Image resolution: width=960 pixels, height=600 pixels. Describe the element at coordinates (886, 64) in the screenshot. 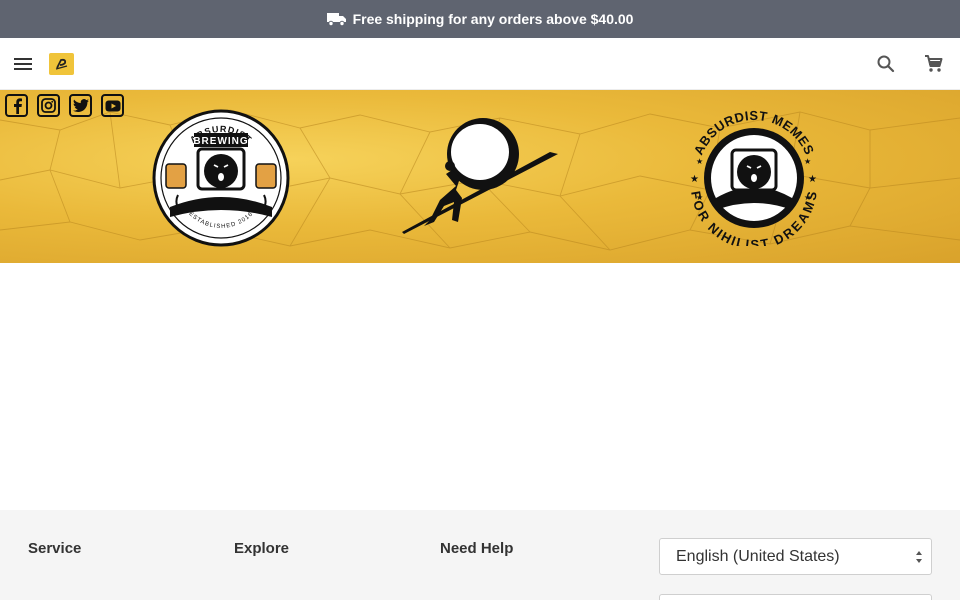

I see `search-icon` at that location.